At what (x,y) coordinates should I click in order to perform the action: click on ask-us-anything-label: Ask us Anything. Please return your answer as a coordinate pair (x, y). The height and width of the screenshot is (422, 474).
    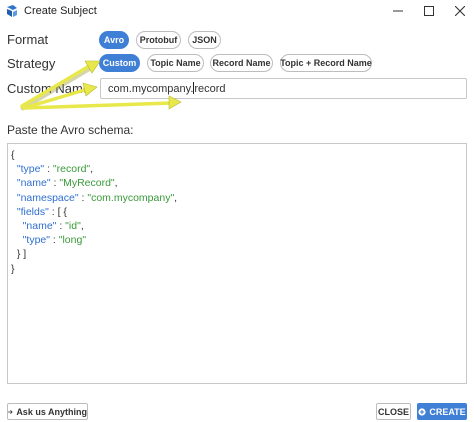
    Looking at the image, I should click on (51, 411).